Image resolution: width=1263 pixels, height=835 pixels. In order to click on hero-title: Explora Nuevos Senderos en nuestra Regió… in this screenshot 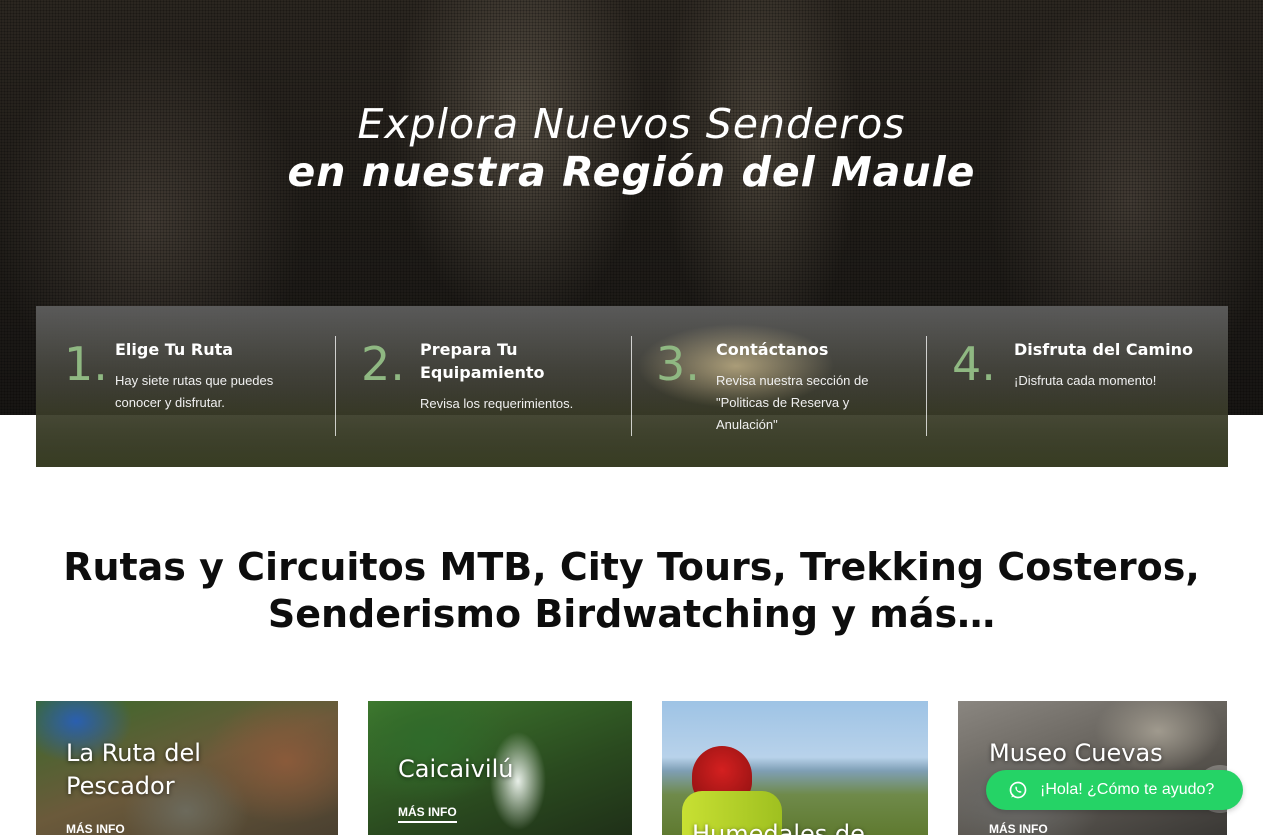, I will do `click(631, 148)`.